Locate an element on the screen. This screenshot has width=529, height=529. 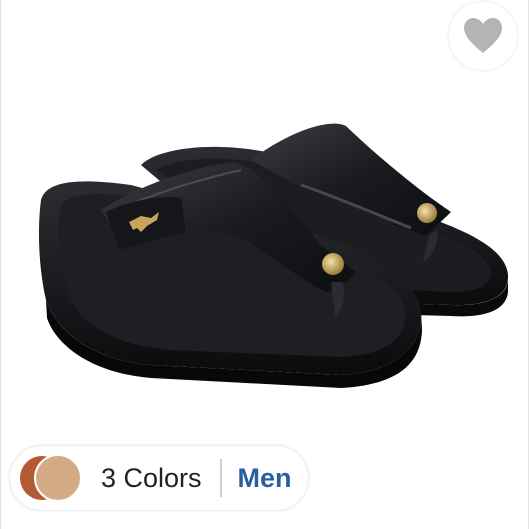
heart-icon is located at coordinates (483, 35).